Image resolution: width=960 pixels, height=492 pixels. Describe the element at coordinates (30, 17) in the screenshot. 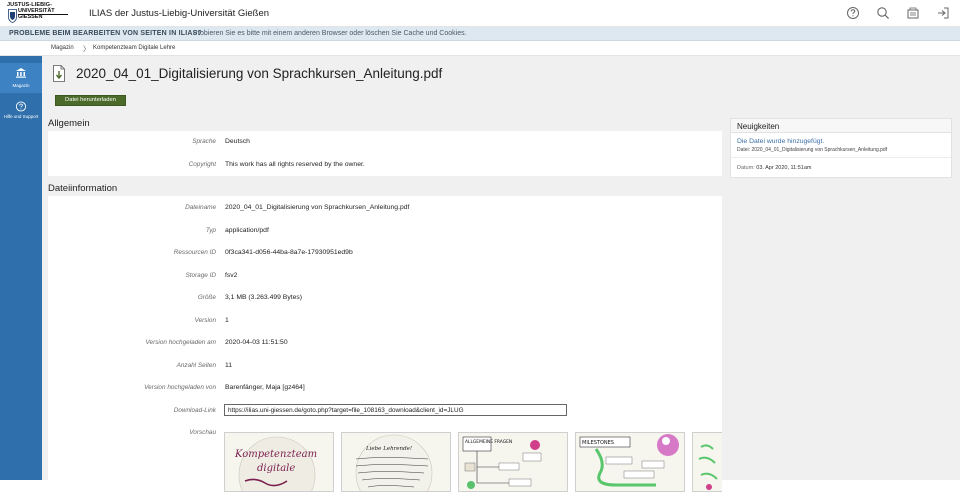

I see `logo-text-line3: GIESSEN` at that location.